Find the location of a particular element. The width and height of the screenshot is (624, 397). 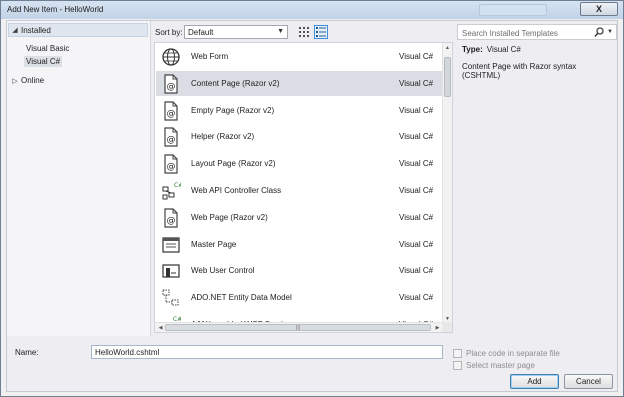

tree-item-visual-csharp: Visual C# is located at coordinates (43, 61).